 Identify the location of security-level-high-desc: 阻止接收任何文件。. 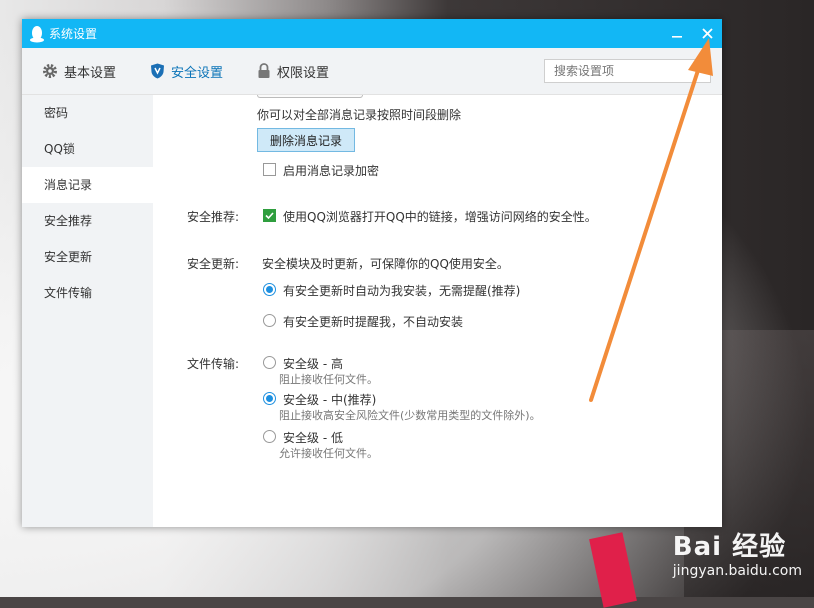
(328, 379).